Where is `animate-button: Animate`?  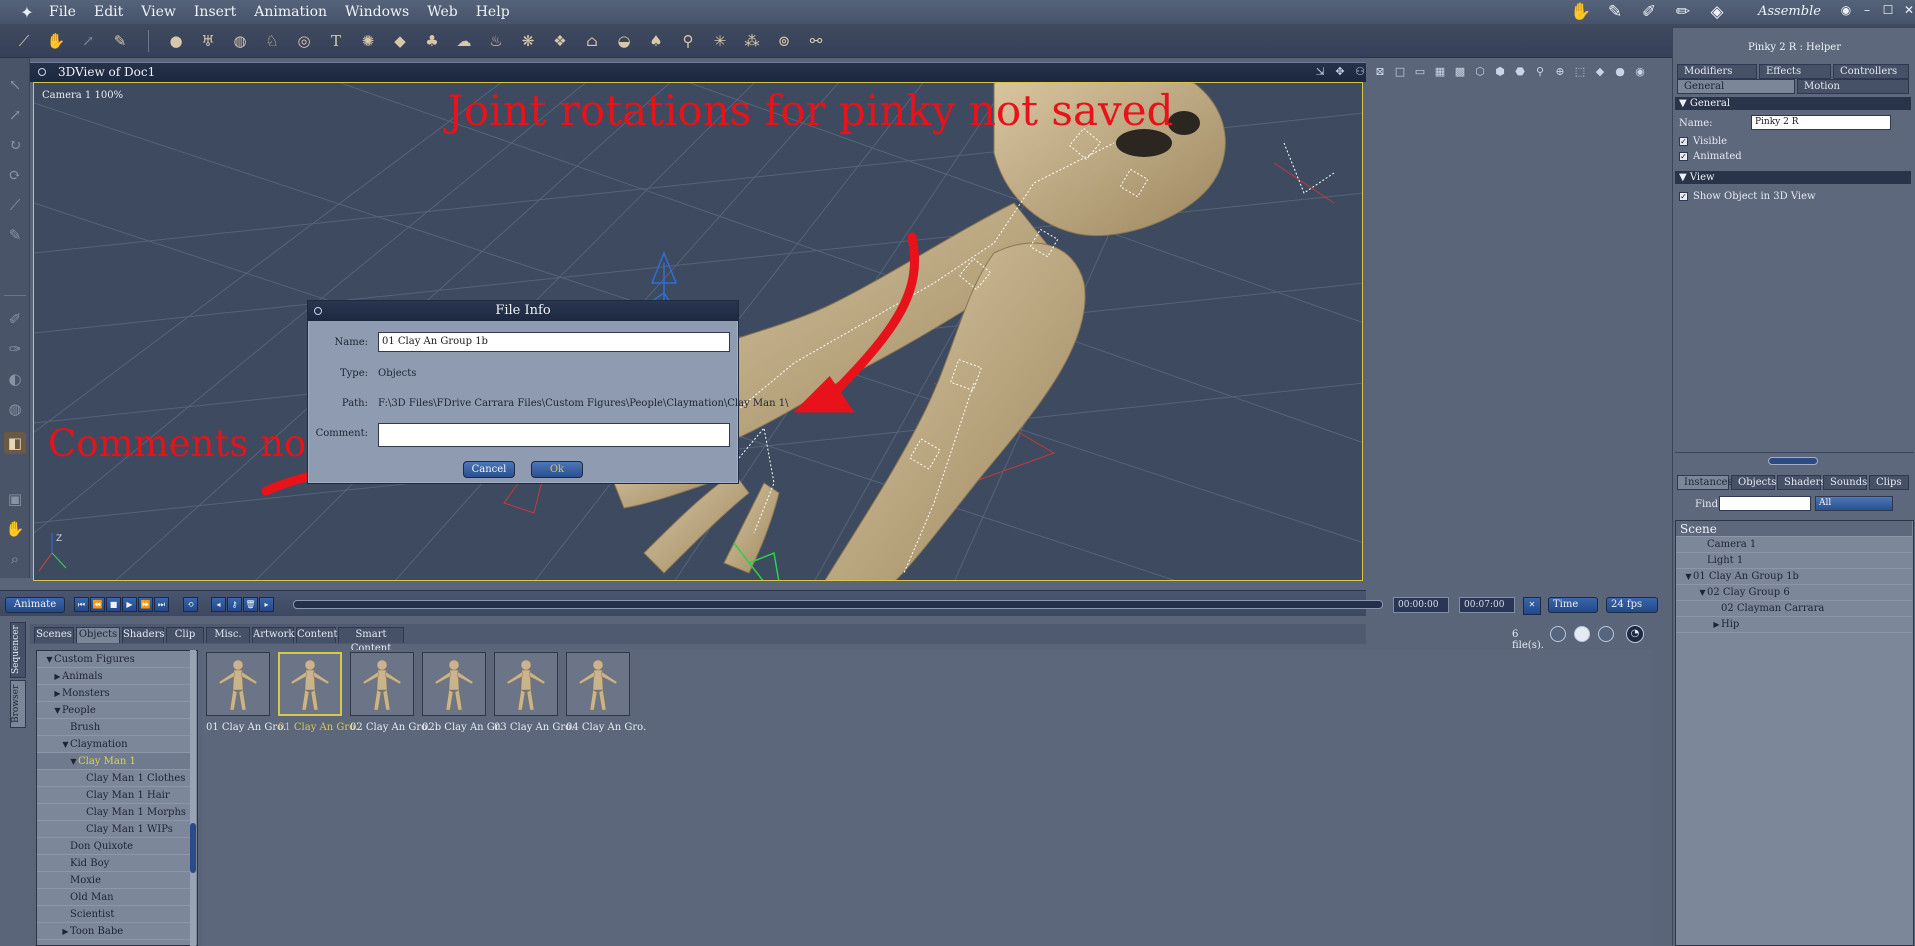
animate-button: Animate is located at coordinates (35, 605).